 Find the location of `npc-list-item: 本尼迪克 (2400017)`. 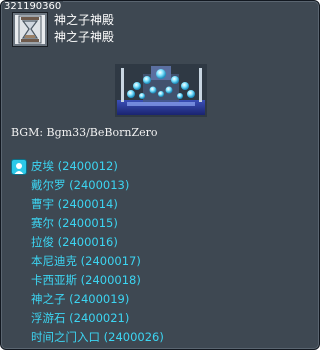

npc-list-item: 本尼迪克 (2400017) is located at coordinates (86, 261).